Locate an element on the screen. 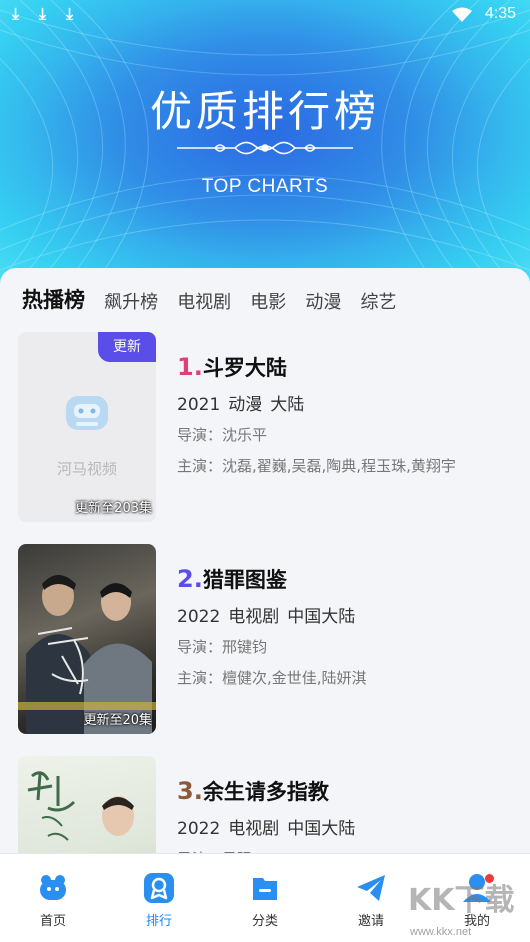 The image size is (530, 942). item-name: 斗罗大陆 is located at coordinates (244, 368).